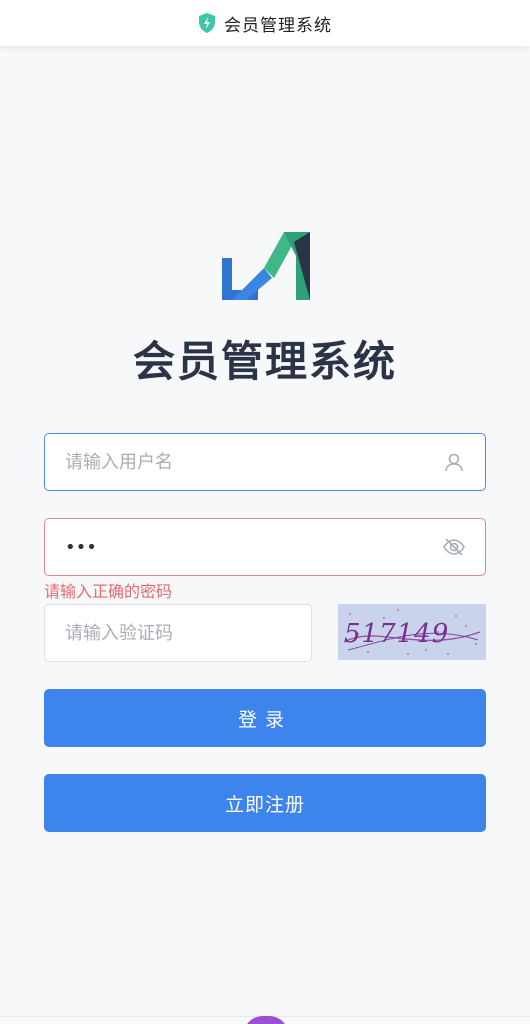  I want to click on captcha-image: 517149, so click(412, 632).